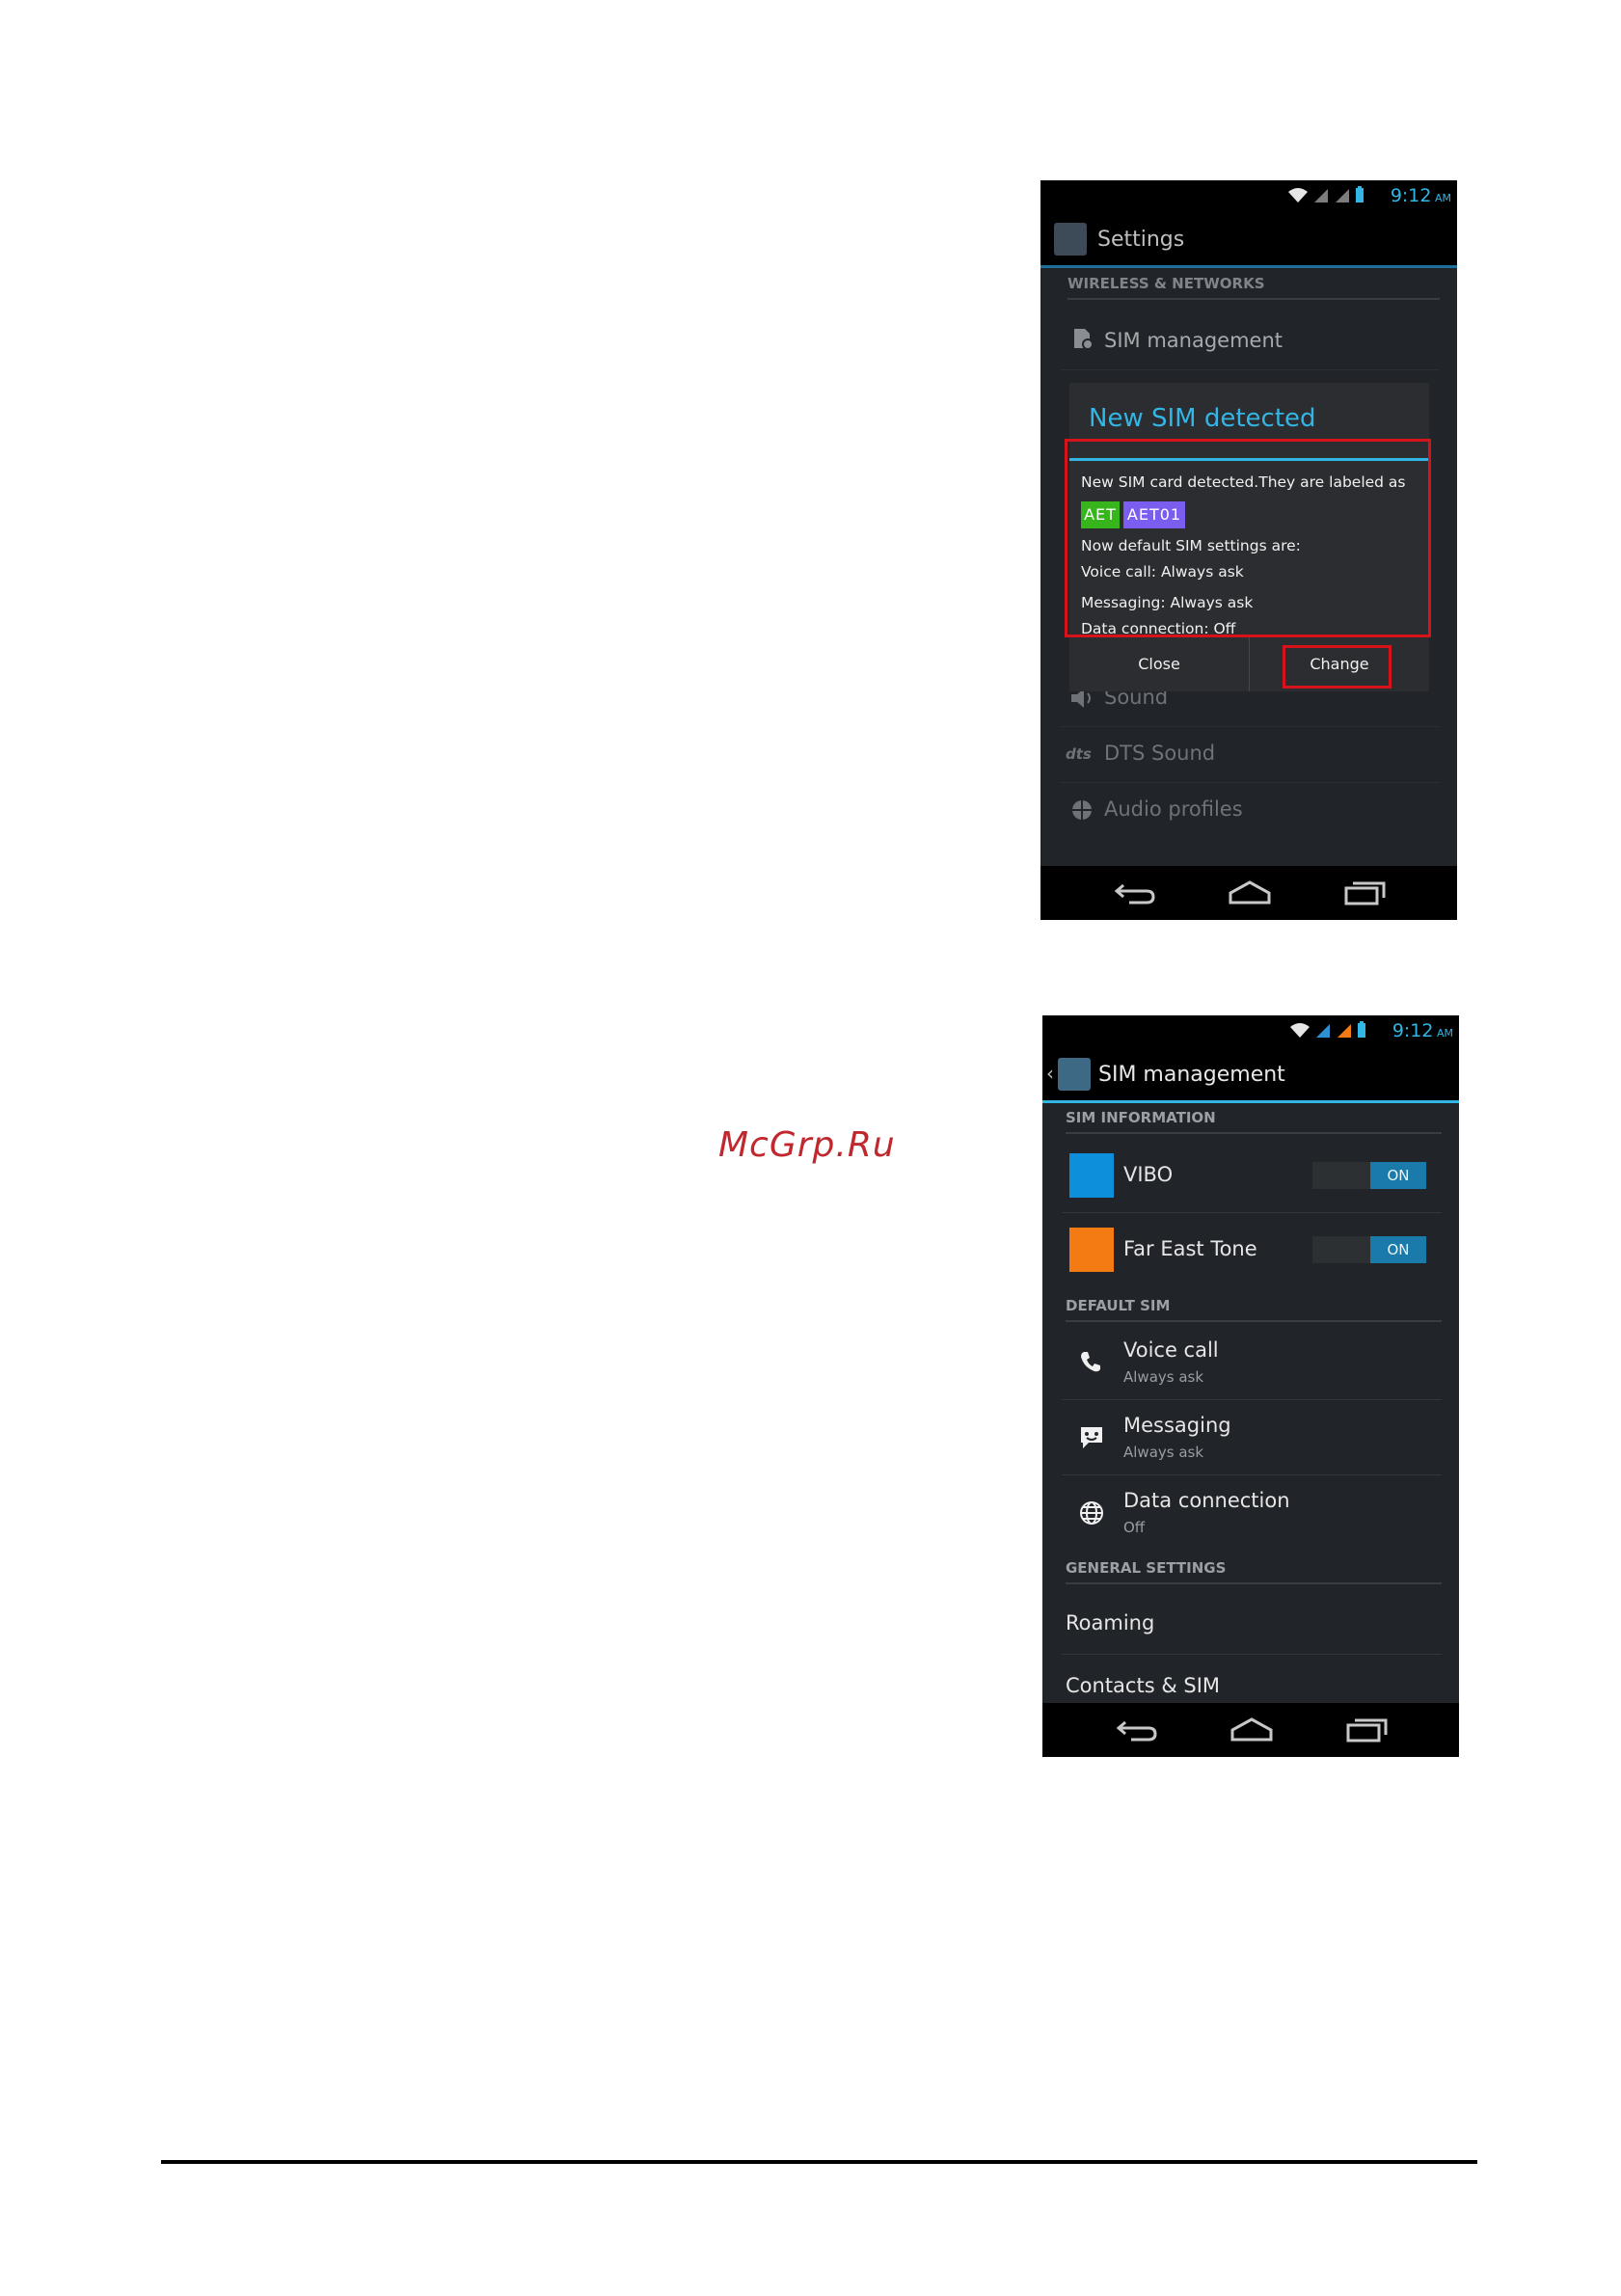  I want to click on default-voice-call: Voice call Always ask, so click(1252, 1362).